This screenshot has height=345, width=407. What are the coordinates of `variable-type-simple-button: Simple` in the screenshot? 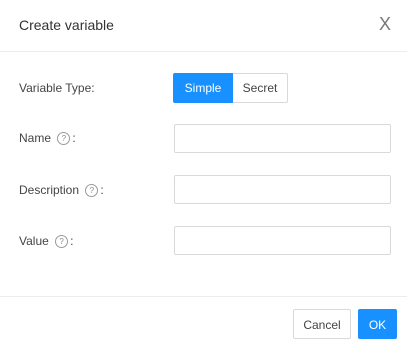 It's located at (203, 88).